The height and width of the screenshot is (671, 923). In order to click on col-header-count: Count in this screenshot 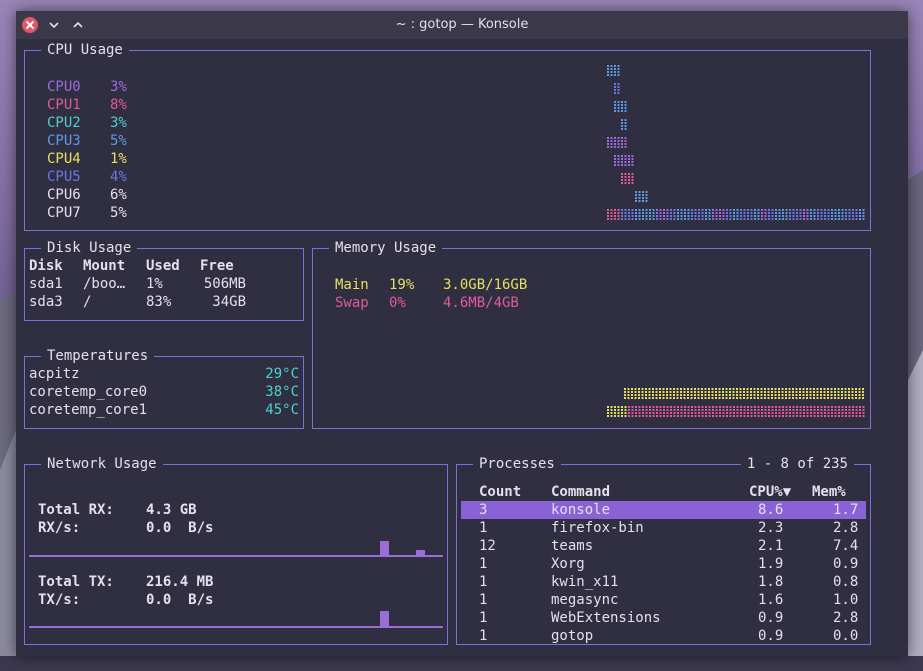, I will do `click(500, 492)`.